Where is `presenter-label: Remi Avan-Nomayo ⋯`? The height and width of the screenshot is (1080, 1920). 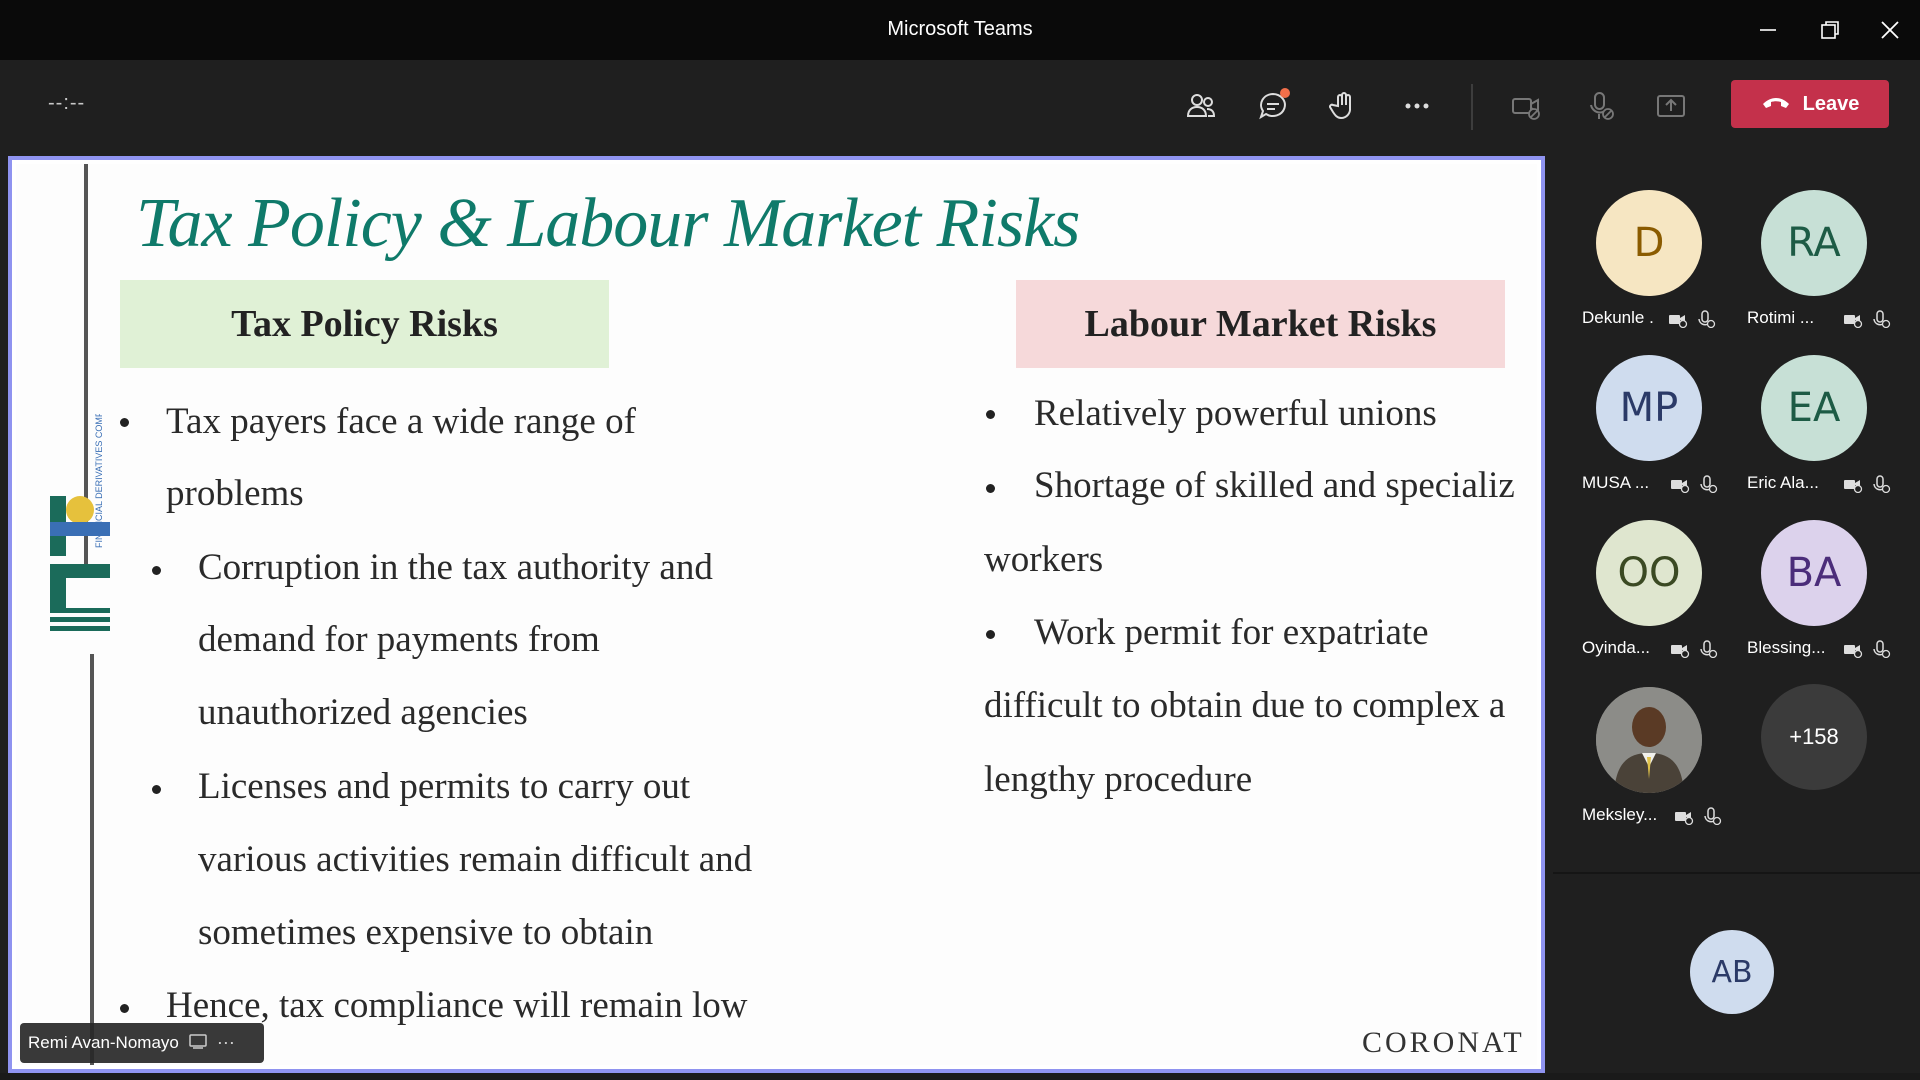 presenter-label: Remi Avan-Nomayo ⋯ is located at coordinates (142, 1043).